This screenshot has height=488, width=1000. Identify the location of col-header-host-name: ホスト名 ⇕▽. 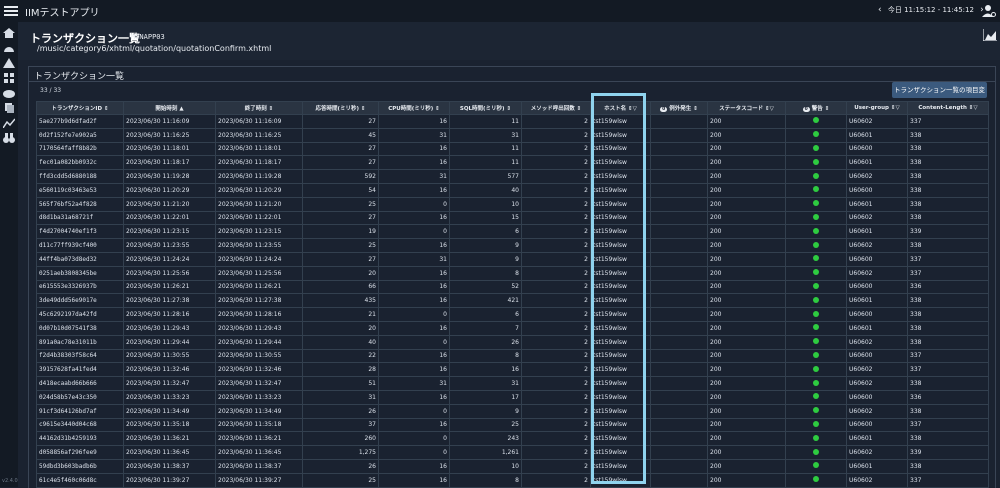
(620, 108).